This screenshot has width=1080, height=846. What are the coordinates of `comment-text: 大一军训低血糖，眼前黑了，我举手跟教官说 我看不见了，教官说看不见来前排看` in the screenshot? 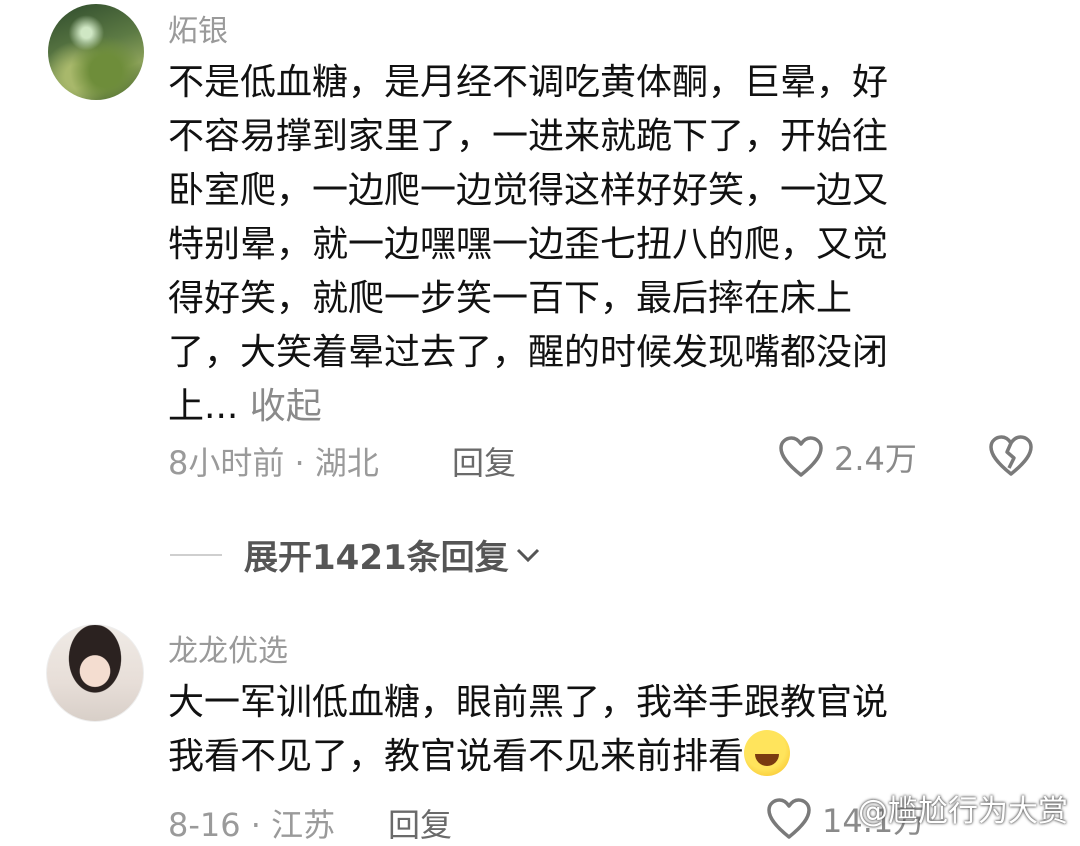 It's located at (528, 729).